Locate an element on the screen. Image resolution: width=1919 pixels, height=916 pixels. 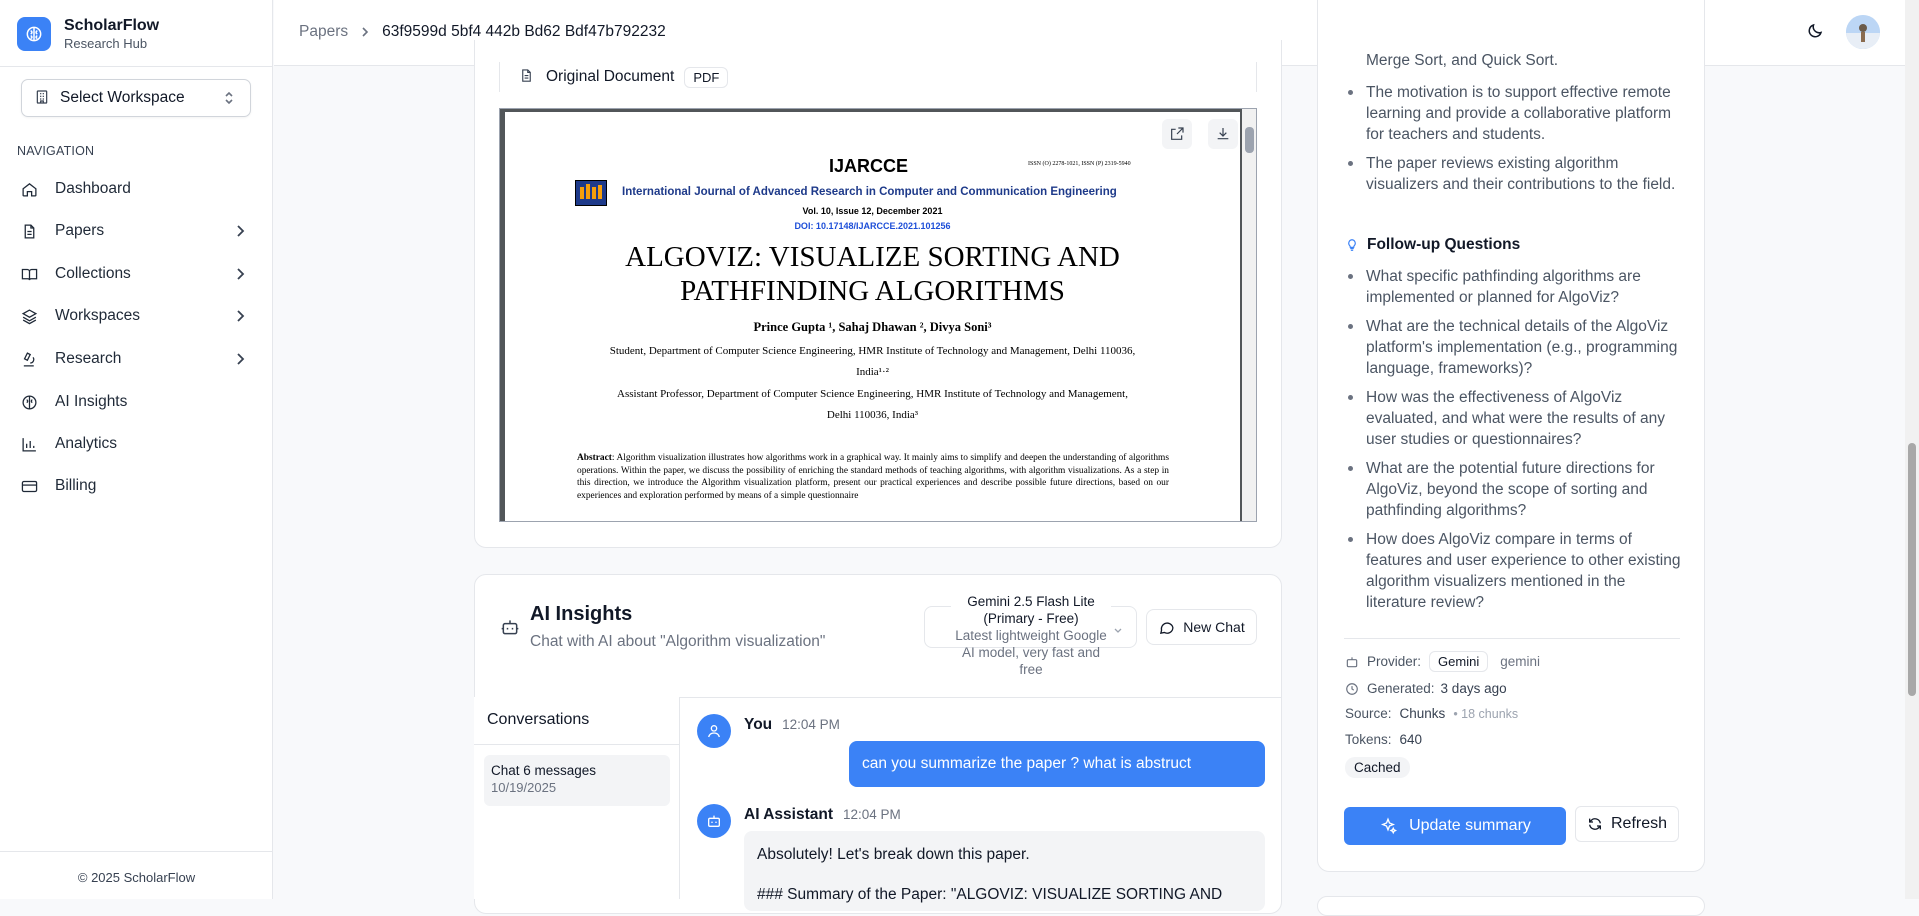
open-external-button is located at coordinates (1177, 134).